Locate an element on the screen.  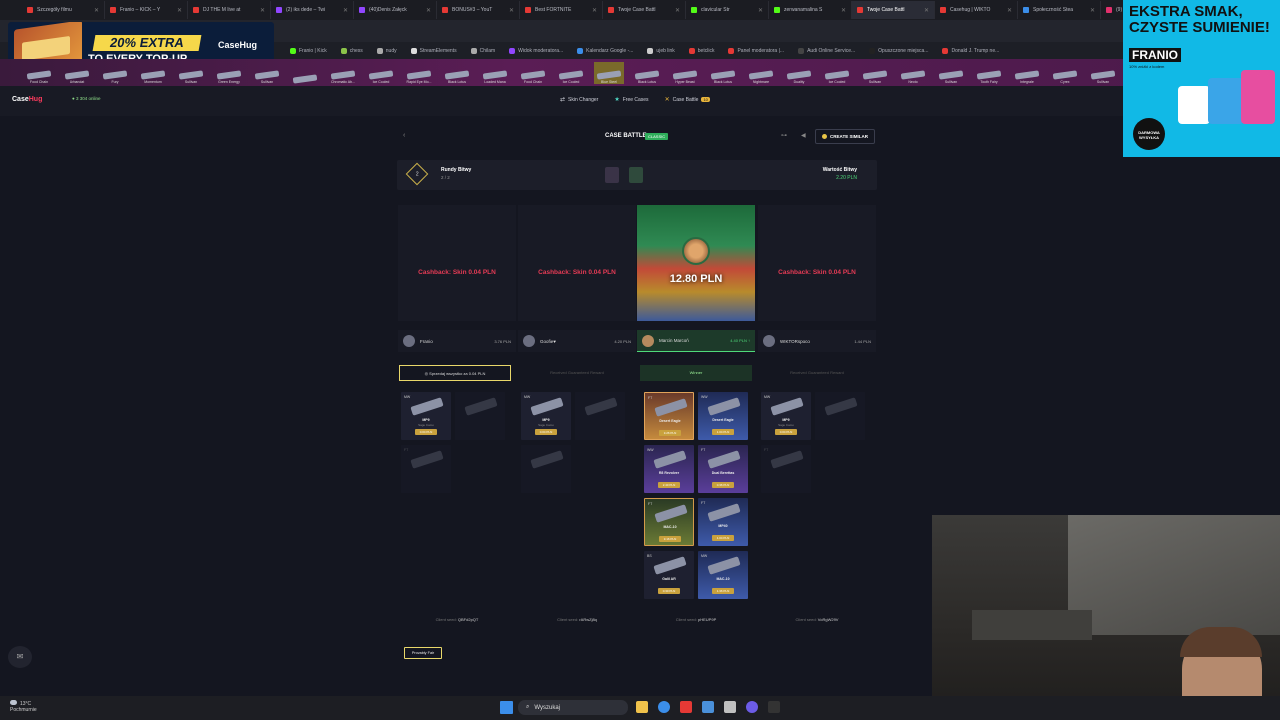
ticker-item: Nightmare is located at coordinates (761, 73).